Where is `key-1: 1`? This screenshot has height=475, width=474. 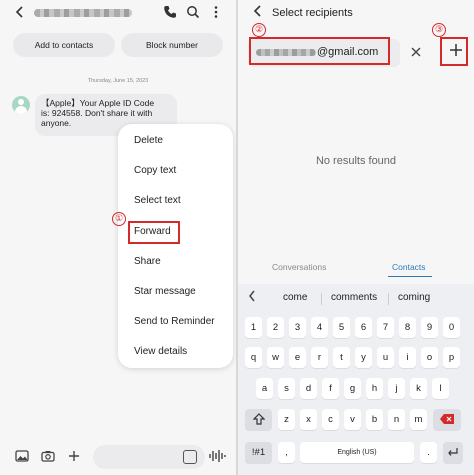
key-1: 1 is located at coordinates (253, 327).